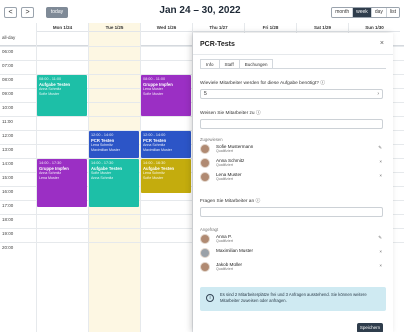 Image resolution: width=404 pixels, height=332 pixels. What do you see at coordinates (230, 113) in the screenshot?
I see `assign-staff-label: Weisen Sie Mitarbeiter zu ⓘ` at bounding box center [230, 113].